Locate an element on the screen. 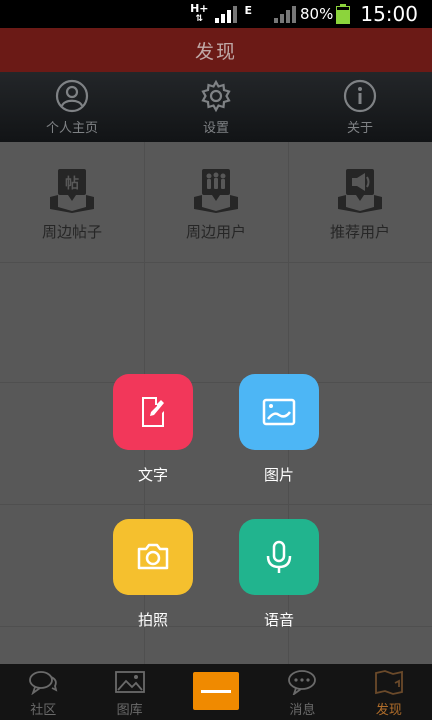 This screenshot has height=720, width=432. tab-messages: 消息 is located at coordinates (302, 692).